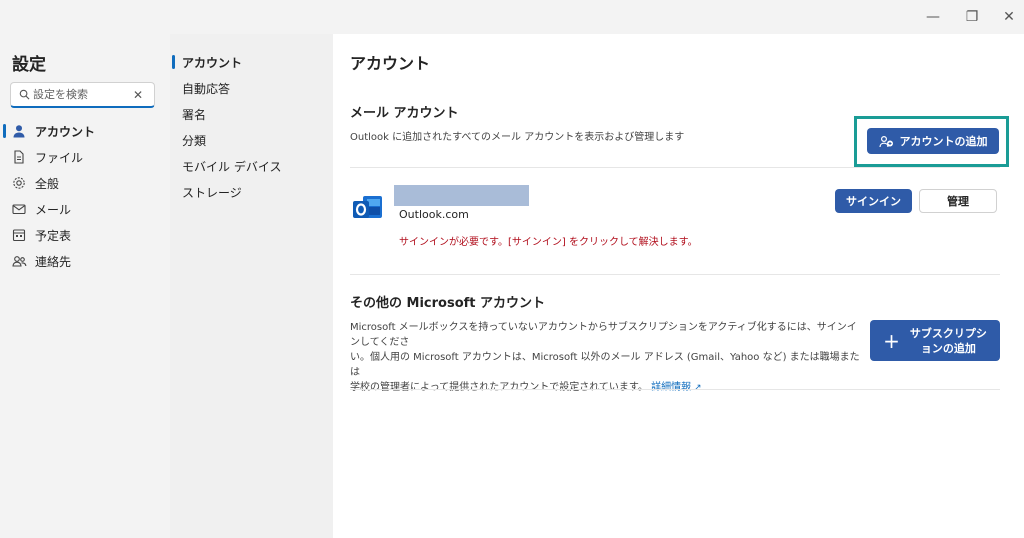 This screenshot has width=1024, height=538. I want to click on mail-icon, so click(19, 209).